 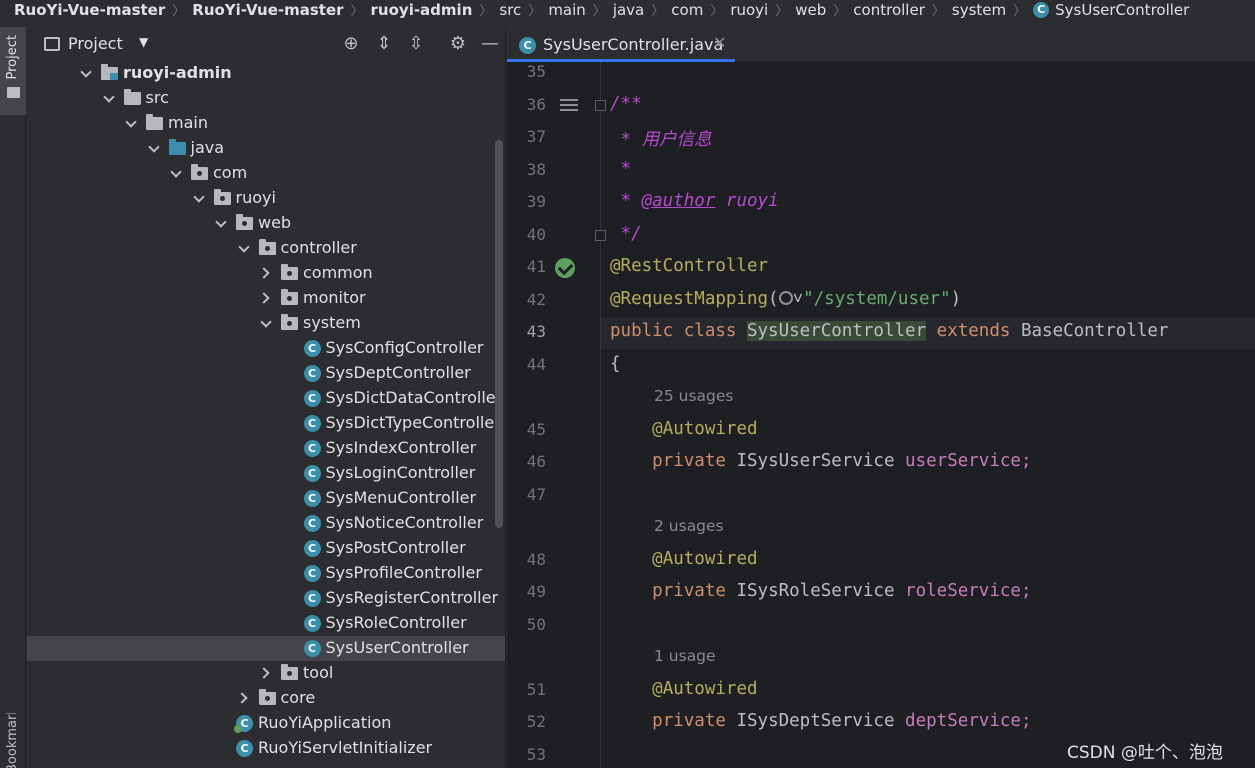 What do you see at coordinates (979, 10) in the screenshot?
I see `breadcrumb-item: system` at bounding box center [979, 10].